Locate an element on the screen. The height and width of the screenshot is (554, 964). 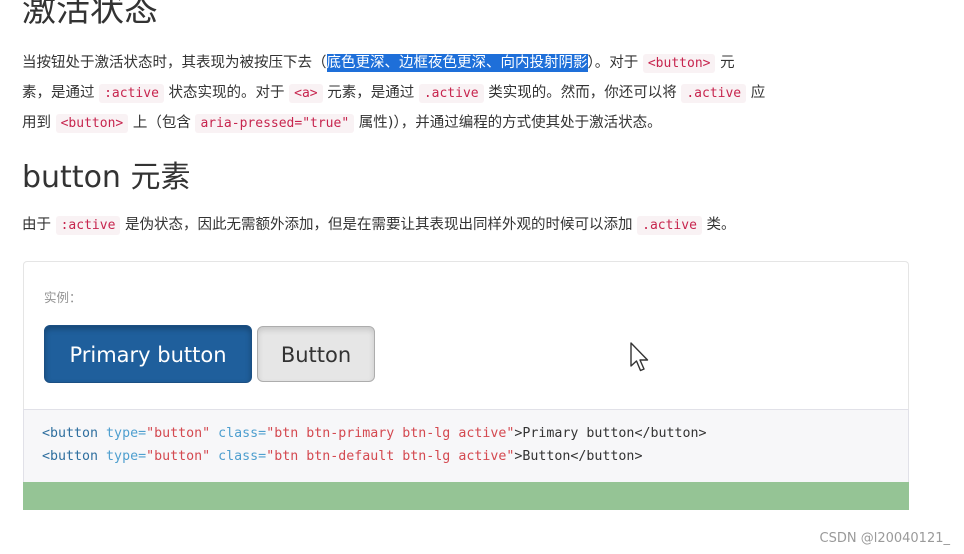
intro-text: 应 is located at coordinates (758, 93).